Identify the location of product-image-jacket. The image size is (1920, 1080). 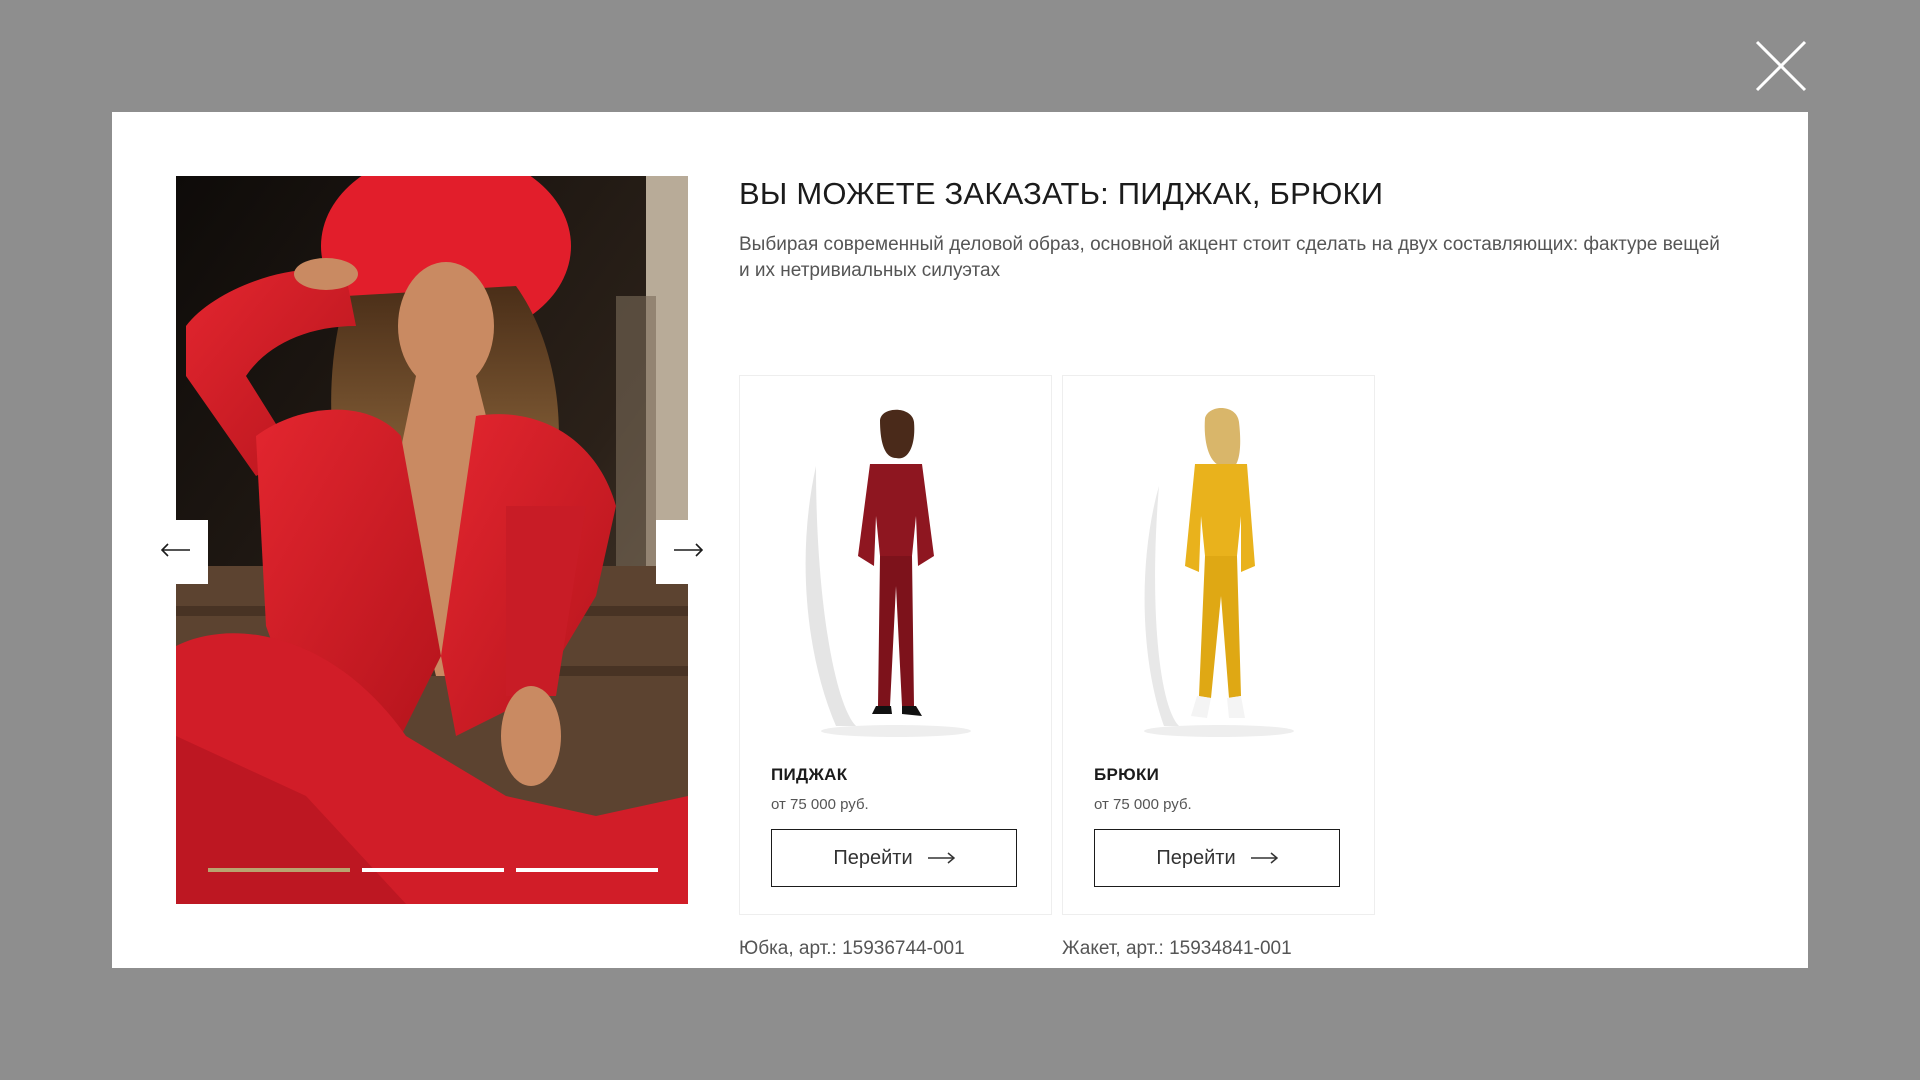
(895, 561).